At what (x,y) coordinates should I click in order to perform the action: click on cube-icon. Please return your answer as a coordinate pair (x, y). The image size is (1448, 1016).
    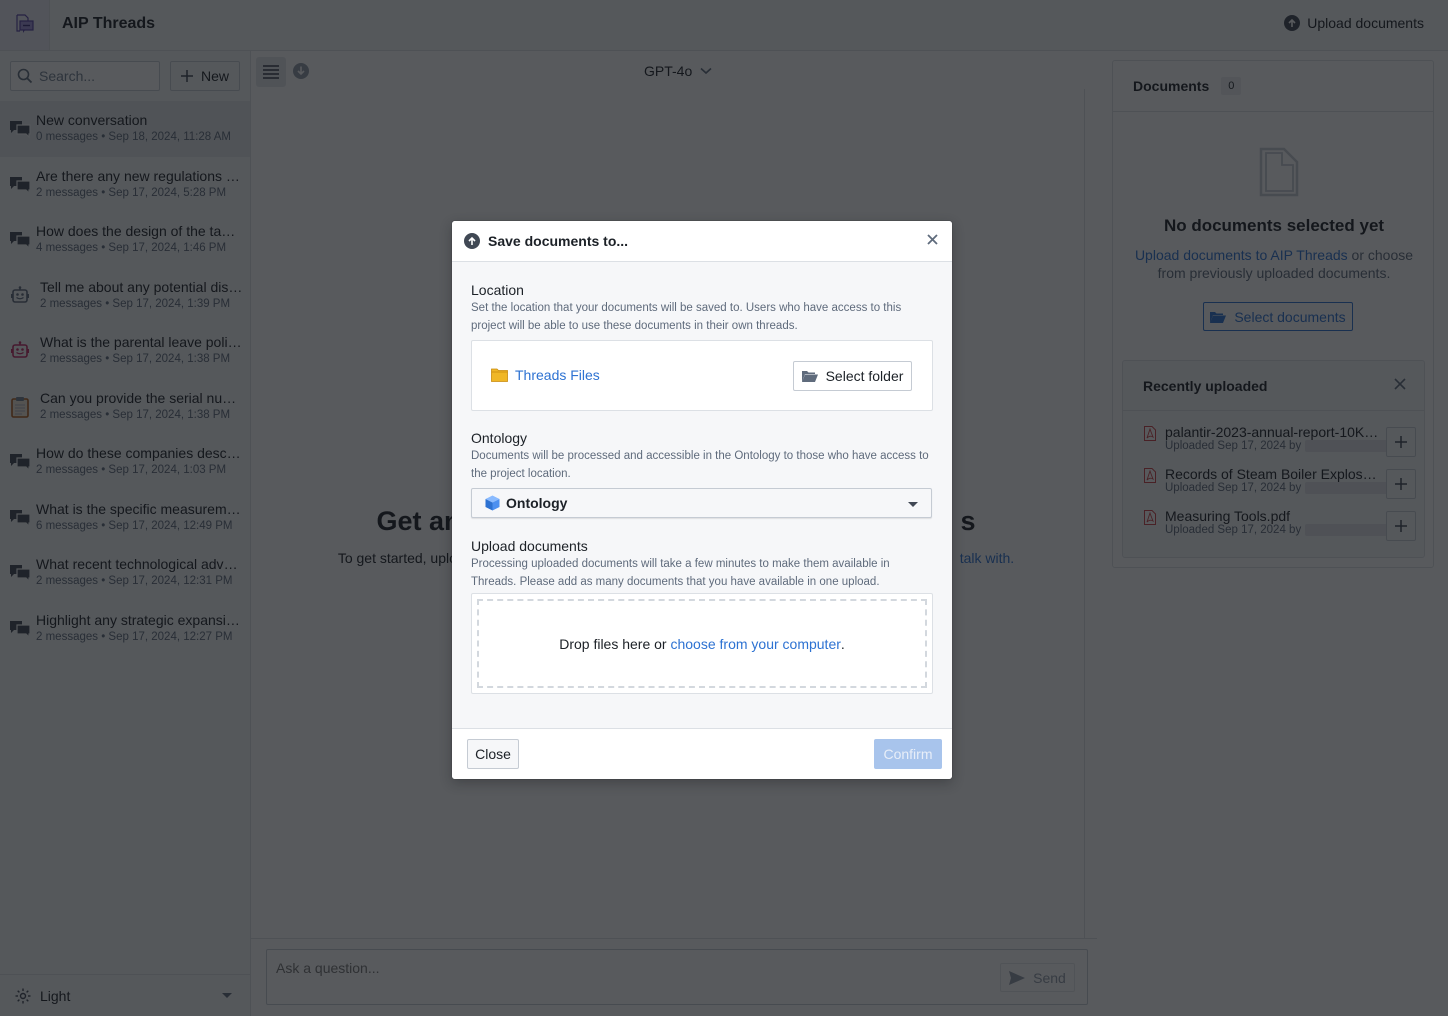
    Looking at the image, I should click on (492, 503).